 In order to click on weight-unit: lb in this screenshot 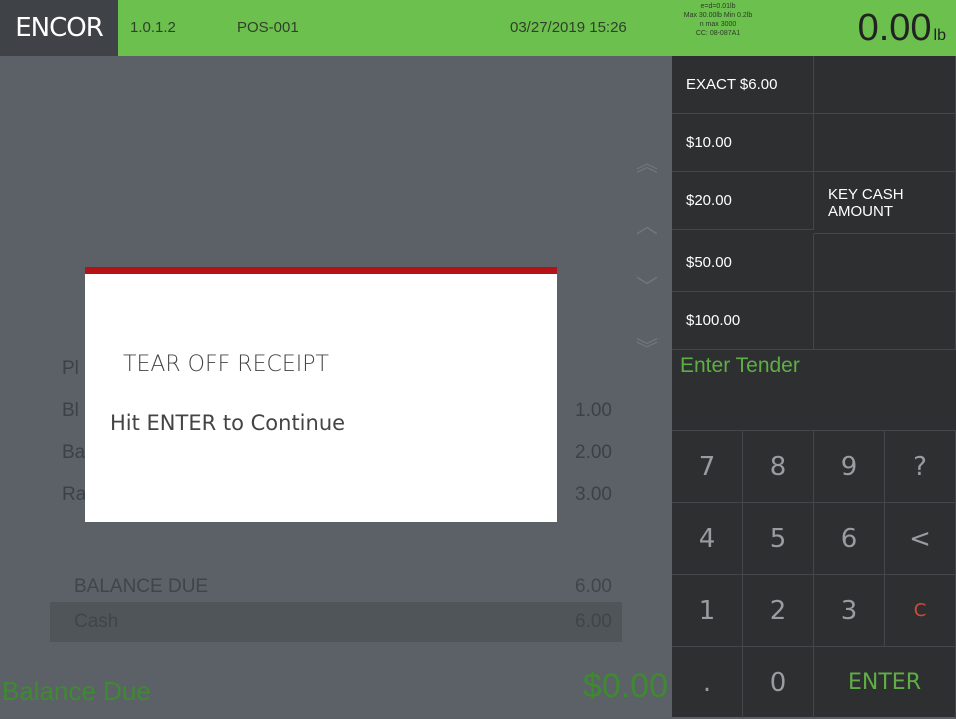, I will do `click(939, 35)`.